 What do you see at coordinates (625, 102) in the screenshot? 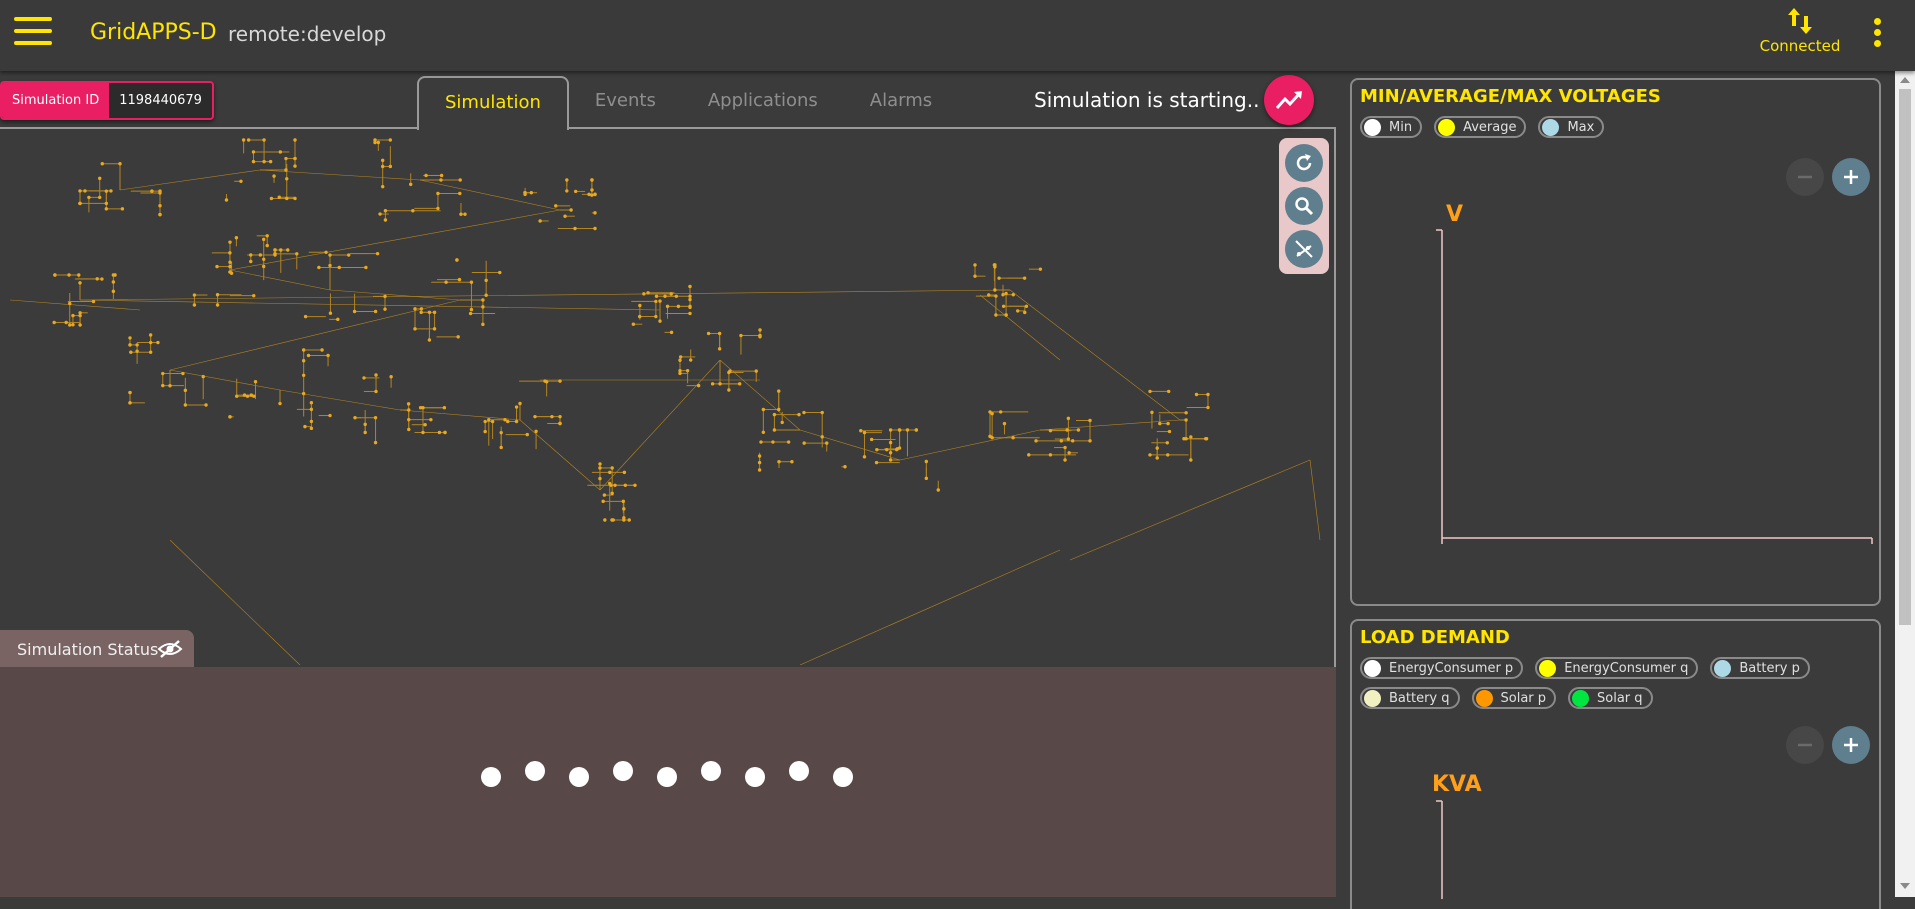
I see `tab-events: Events` at bounding box center [625, 102].